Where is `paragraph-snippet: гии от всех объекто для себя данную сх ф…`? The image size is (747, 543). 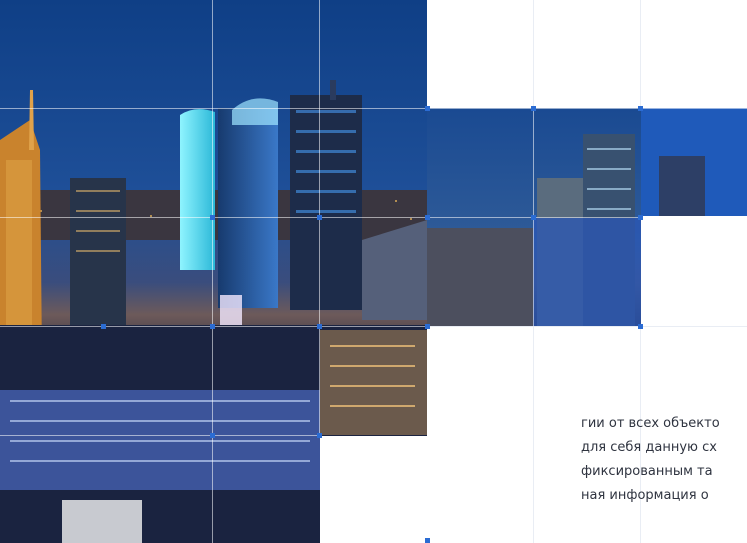 paragraph-snippet: гии от всех объекто для себя данную сх ф… is located at coordinates (664, 460).